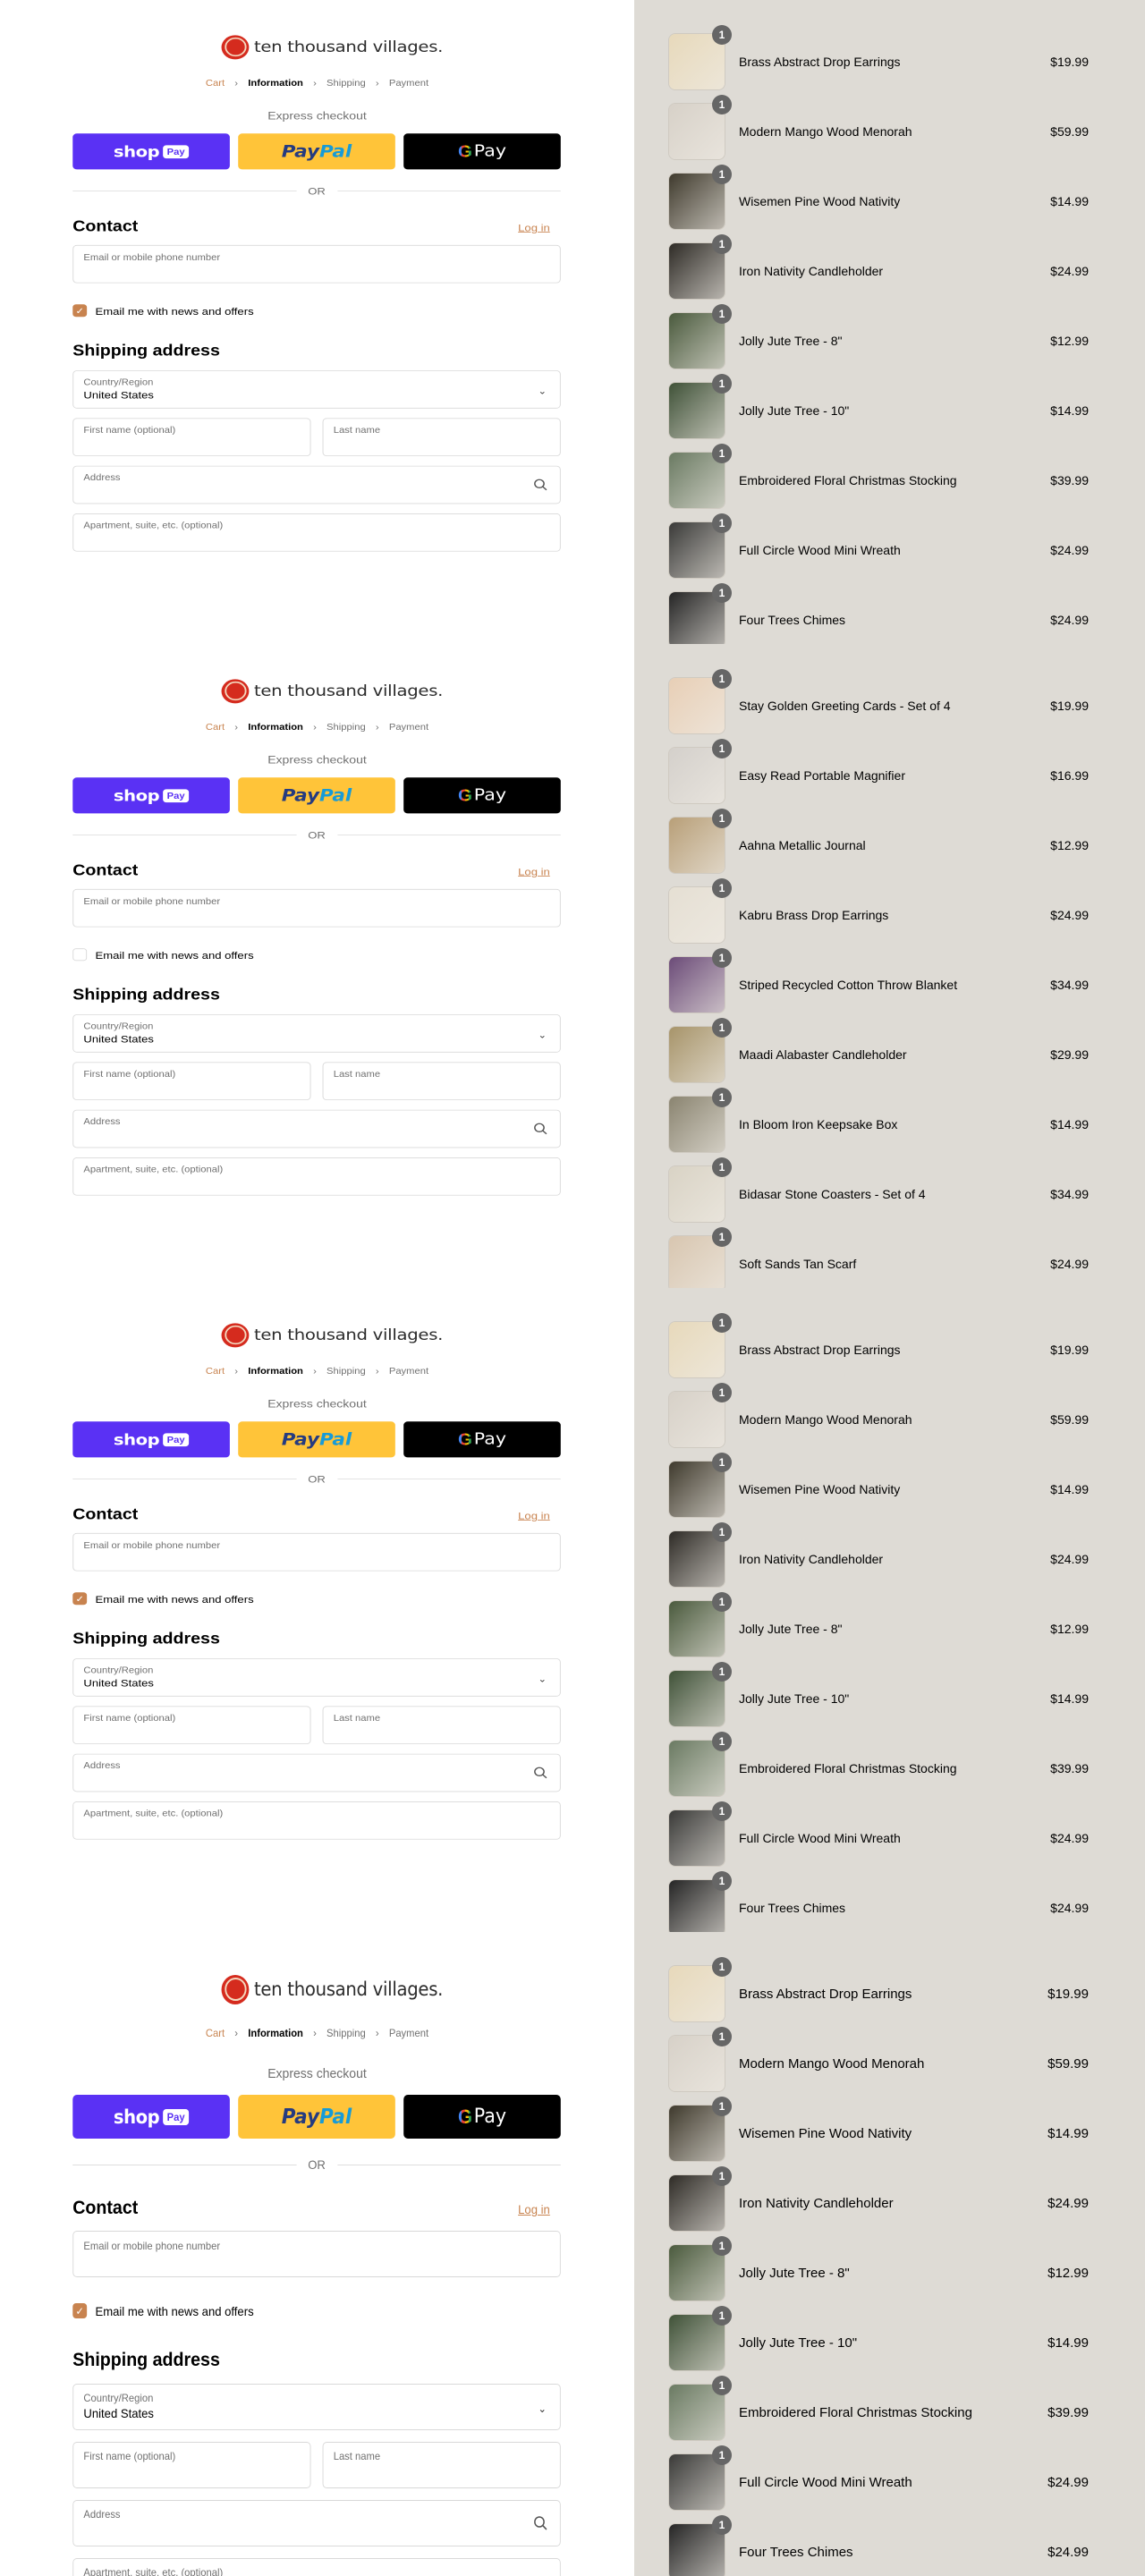  I want to click on product-price: $19.99, so click(1069, 1350).